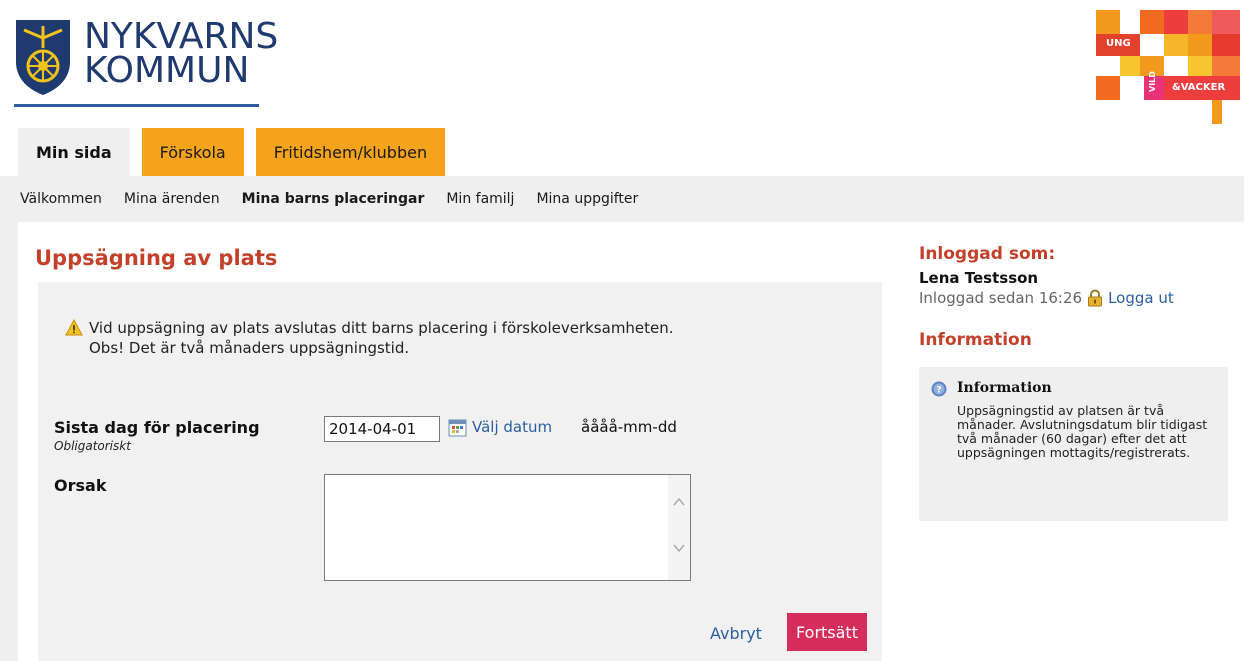 Image resolution: width=1244 pixels, height=661 pixels. What do you see at coordinates (92, 446) in the screenshot?
I see `required-label: Obligatoriskt` at bounding box center [92, 446].